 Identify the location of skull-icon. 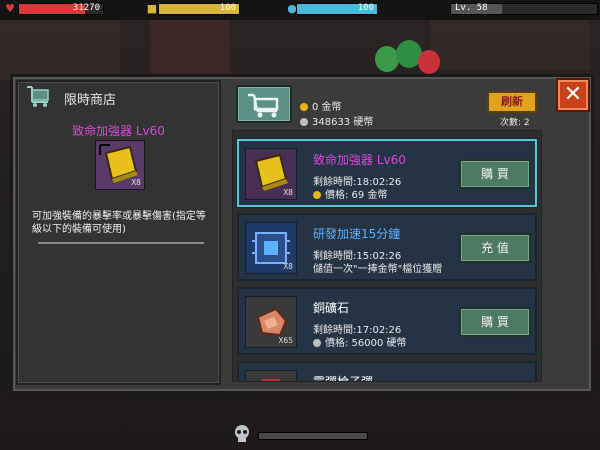
(242, 433).